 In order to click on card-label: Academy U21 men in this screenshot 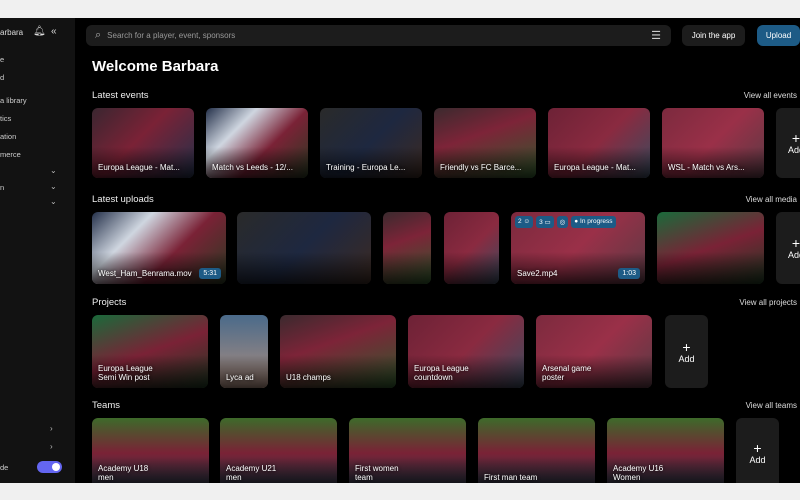, I will do `click(251, 473)`.